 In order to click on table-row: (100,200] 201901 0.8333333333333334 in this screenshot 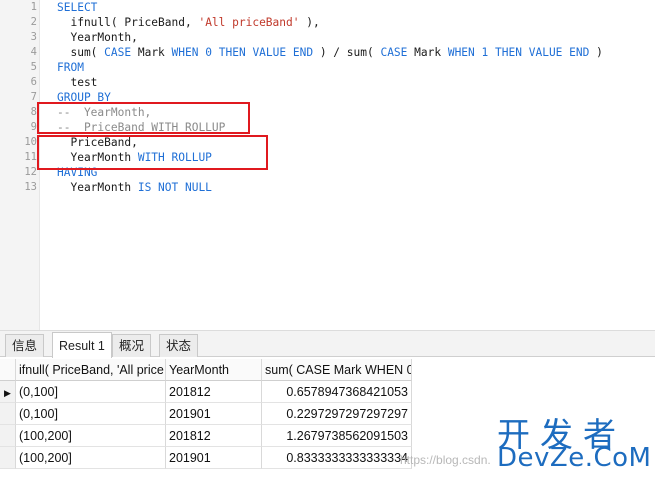, I will do `click(210, 458)`.